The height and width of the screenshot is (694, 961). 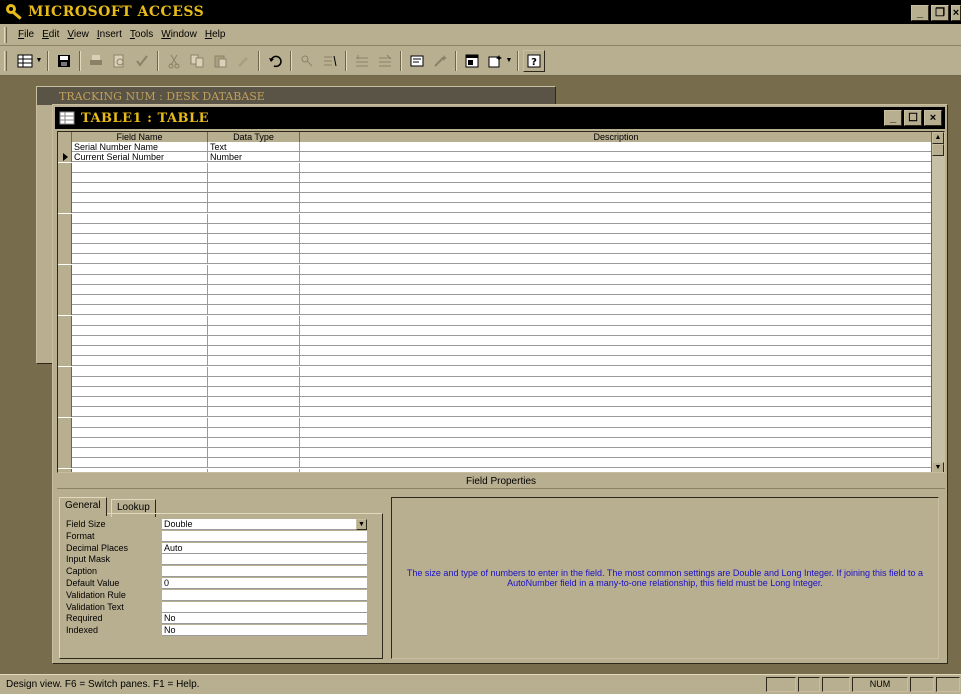 What do you see at coordinates (254, 147) in the screenshot?
I see `data-type-cell: Text` at bounding box center [254, 147].